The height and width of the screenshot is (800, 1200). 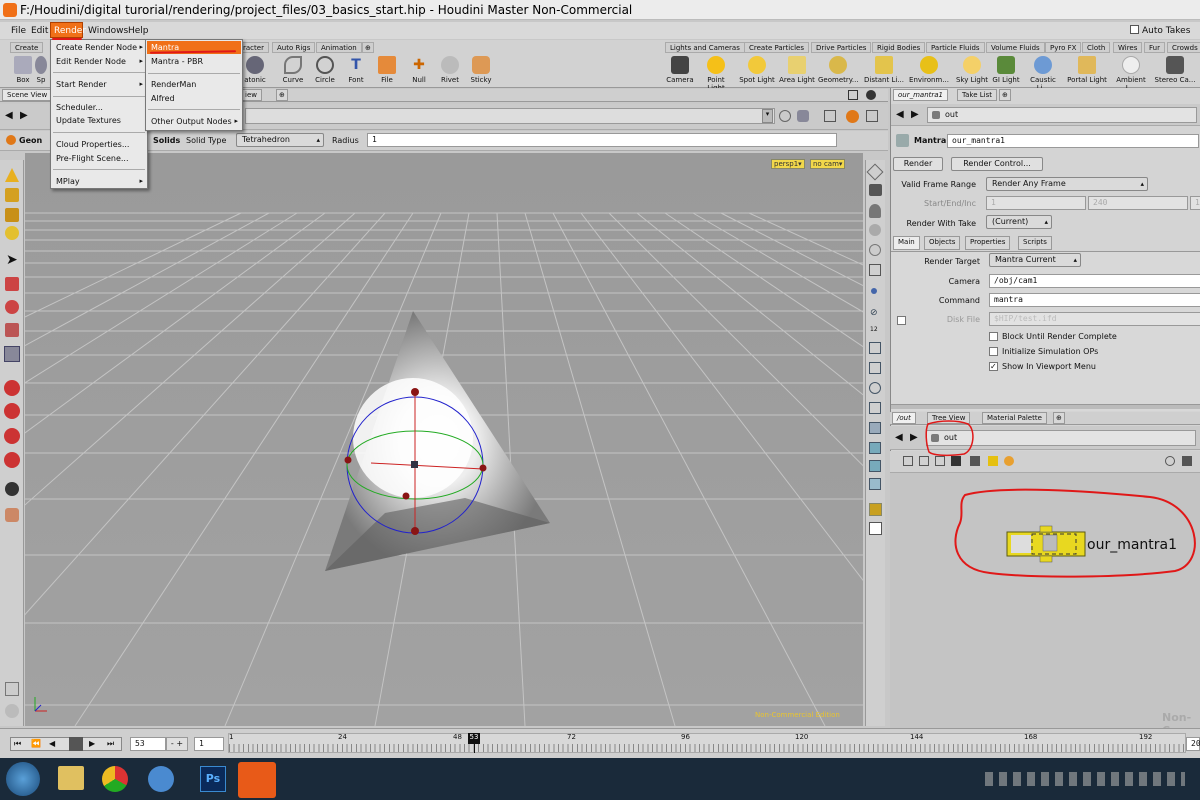 What do you see at coordinates (81, 84) in the screenshot?
I see `menu-item-start-render: Start Render` at bounding box center [81, 84].